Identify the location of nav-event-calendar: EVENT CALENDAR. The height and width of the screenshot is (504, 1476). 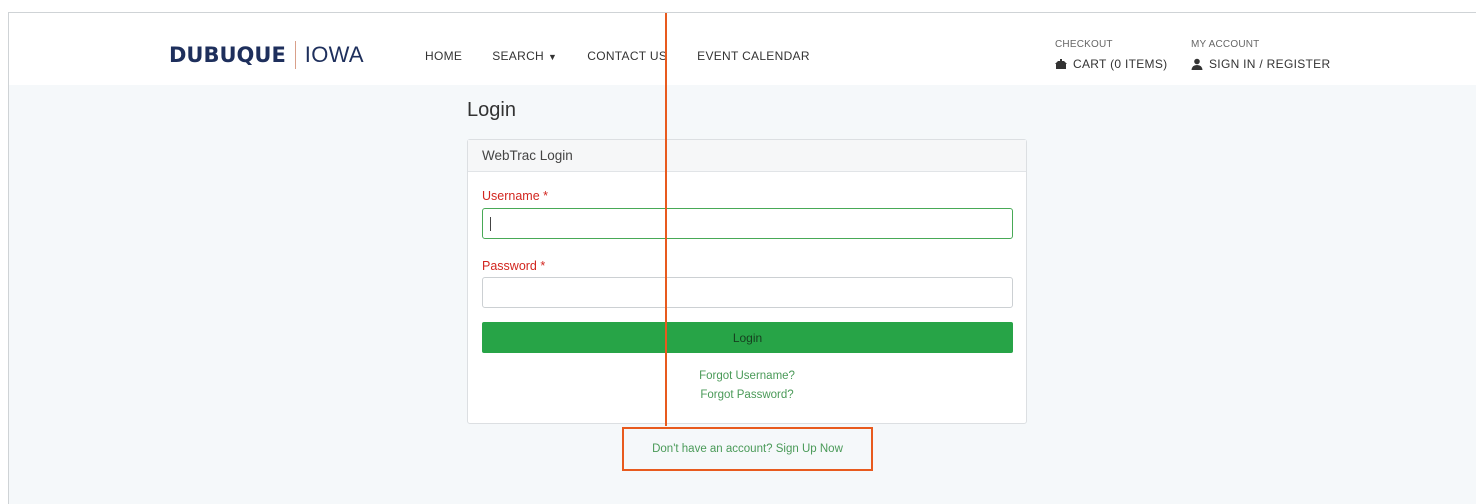
(753, 56).